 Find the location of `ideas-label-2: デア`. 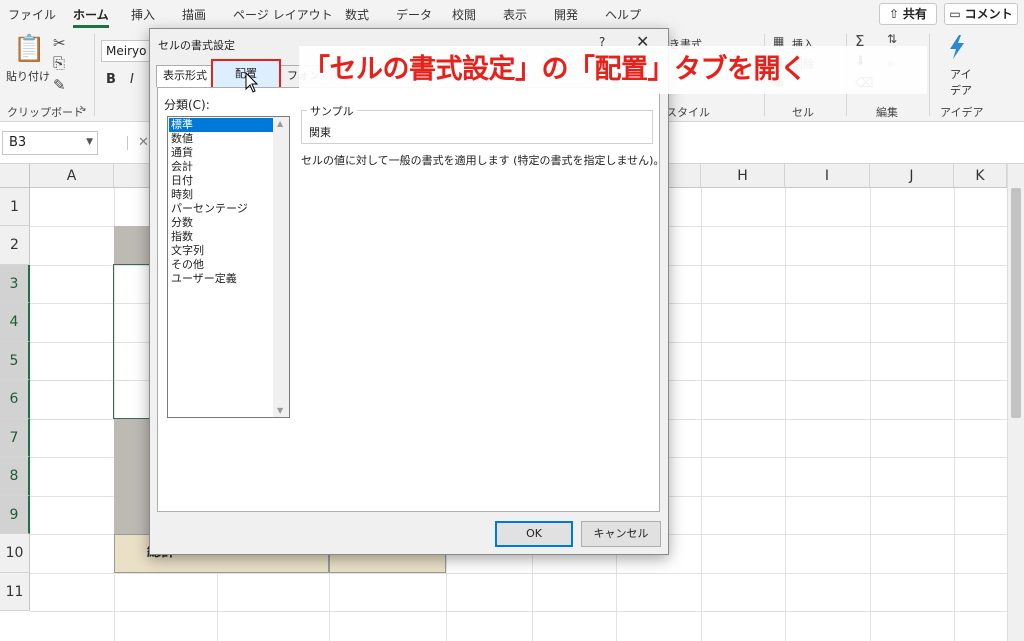

ideas-label-2: デア is located at coordinates (961, 90).